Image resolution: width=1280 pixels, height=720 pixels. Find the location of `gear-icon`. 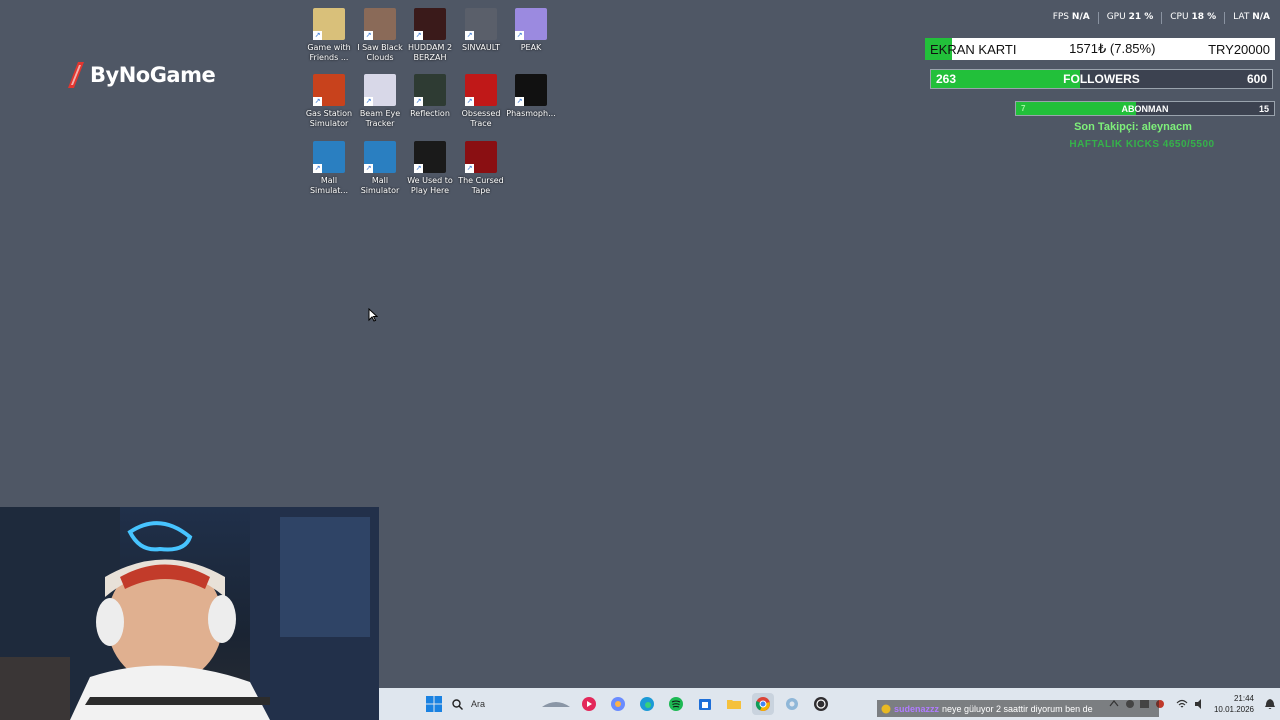

gear-icon is located at coordinates (792, 704).